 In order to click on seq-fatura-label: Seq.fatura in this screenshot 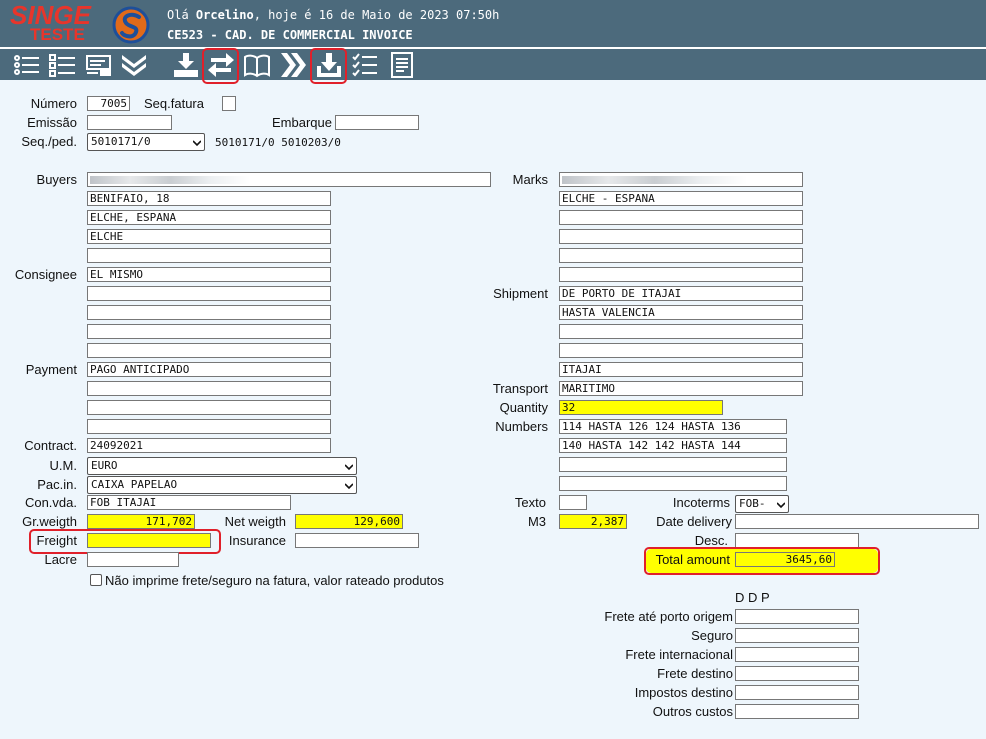, I will do `click(174, 103)`.